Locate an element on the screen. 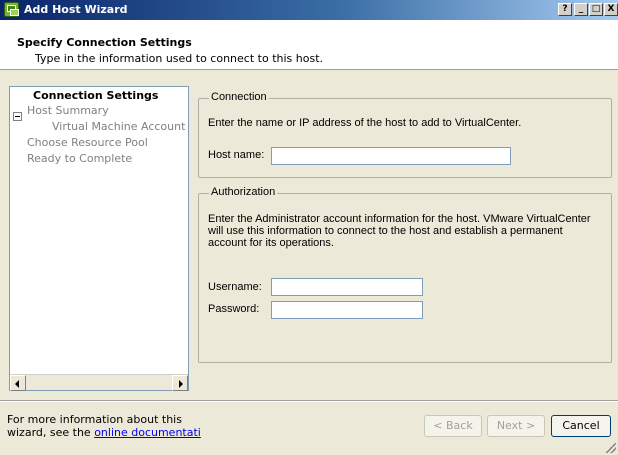  password-label: Password: is located at coordinates (234, 309).